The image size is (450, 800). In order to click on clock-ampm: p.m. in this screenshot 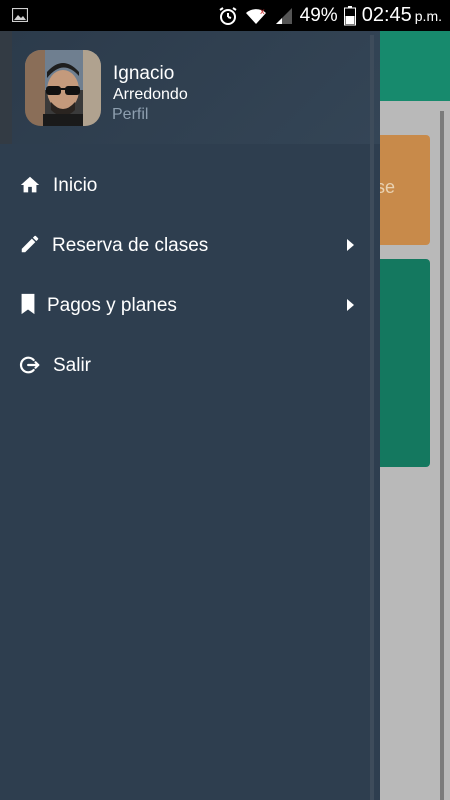, I will do `click(428, 15)`.